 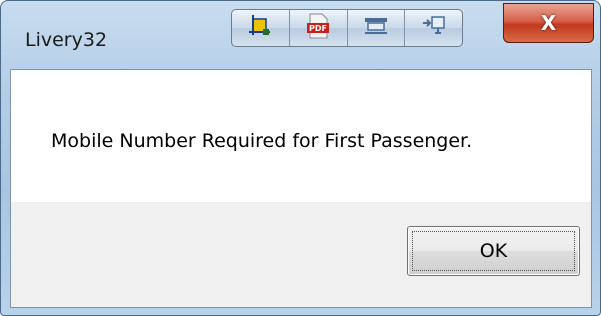 I want to click on close-icon: X, so click(x=548, y=23).